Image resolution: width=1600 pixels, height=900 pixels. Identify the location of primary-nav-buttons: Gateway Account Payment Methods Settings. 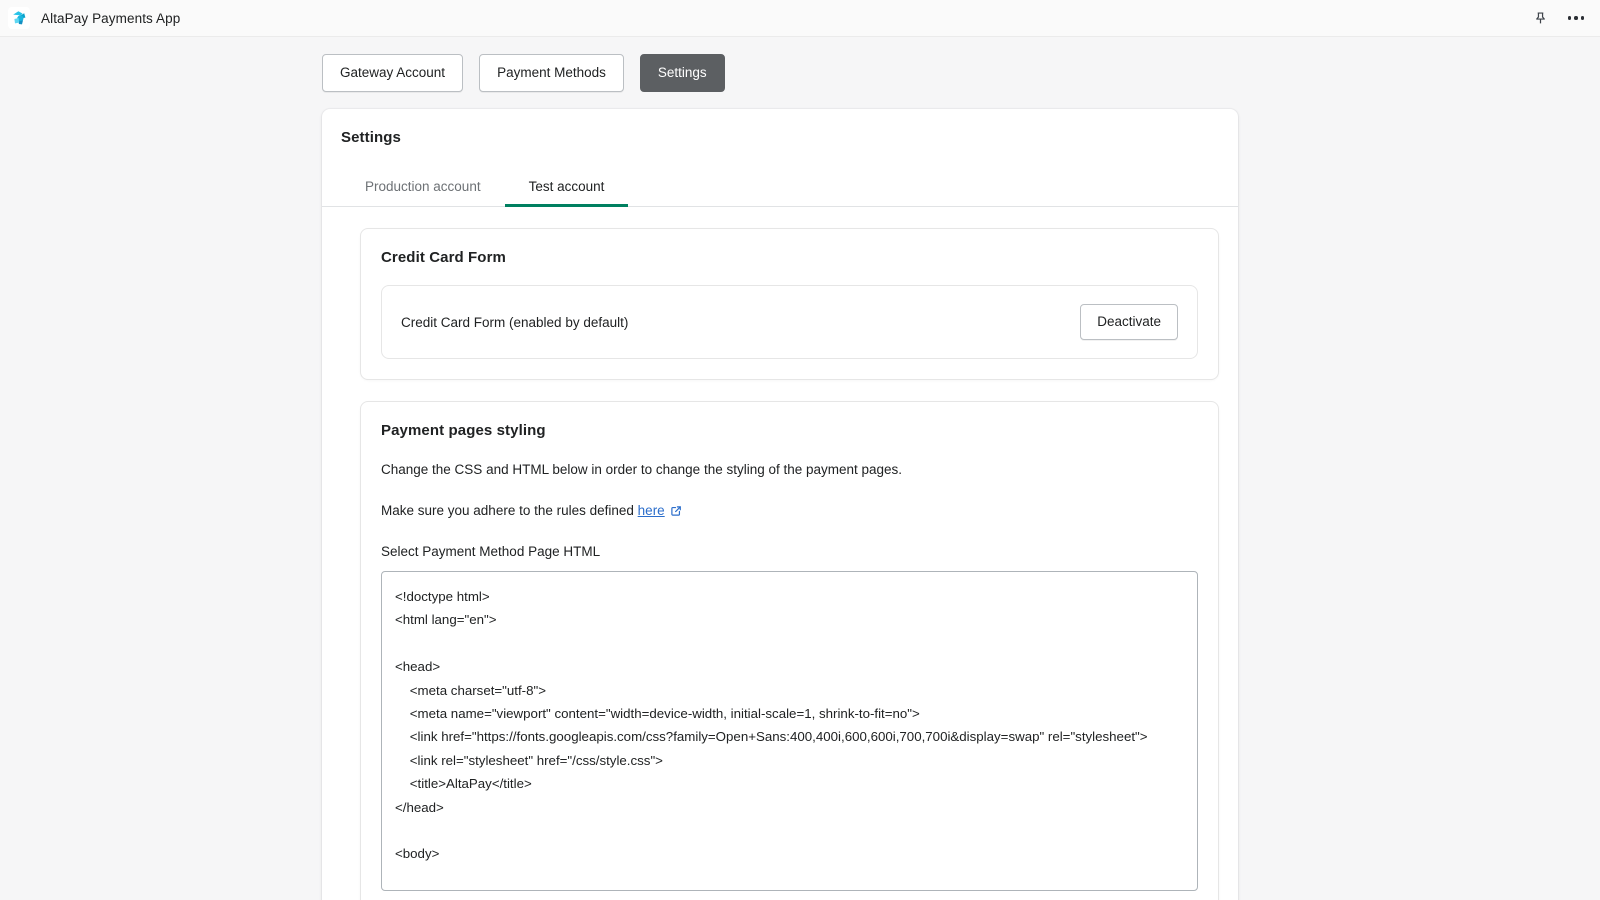
(800, 64).